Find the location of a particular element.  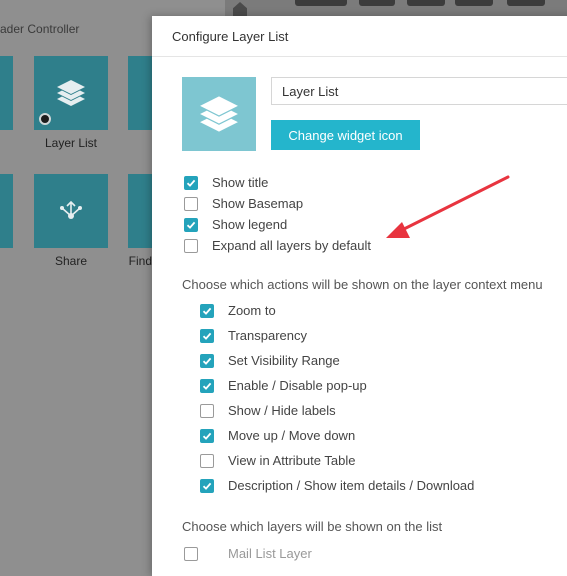

option-label: Show title is located at coordinates (240, 182).